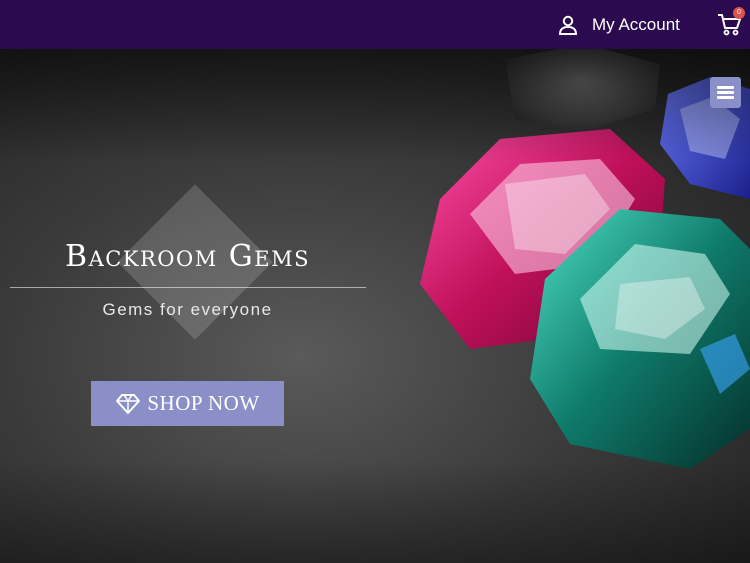  What do you see at coordinates (725, 92) in the screenshot?
I see `hamburger-menu-icon` at bounding box center [725, 92].